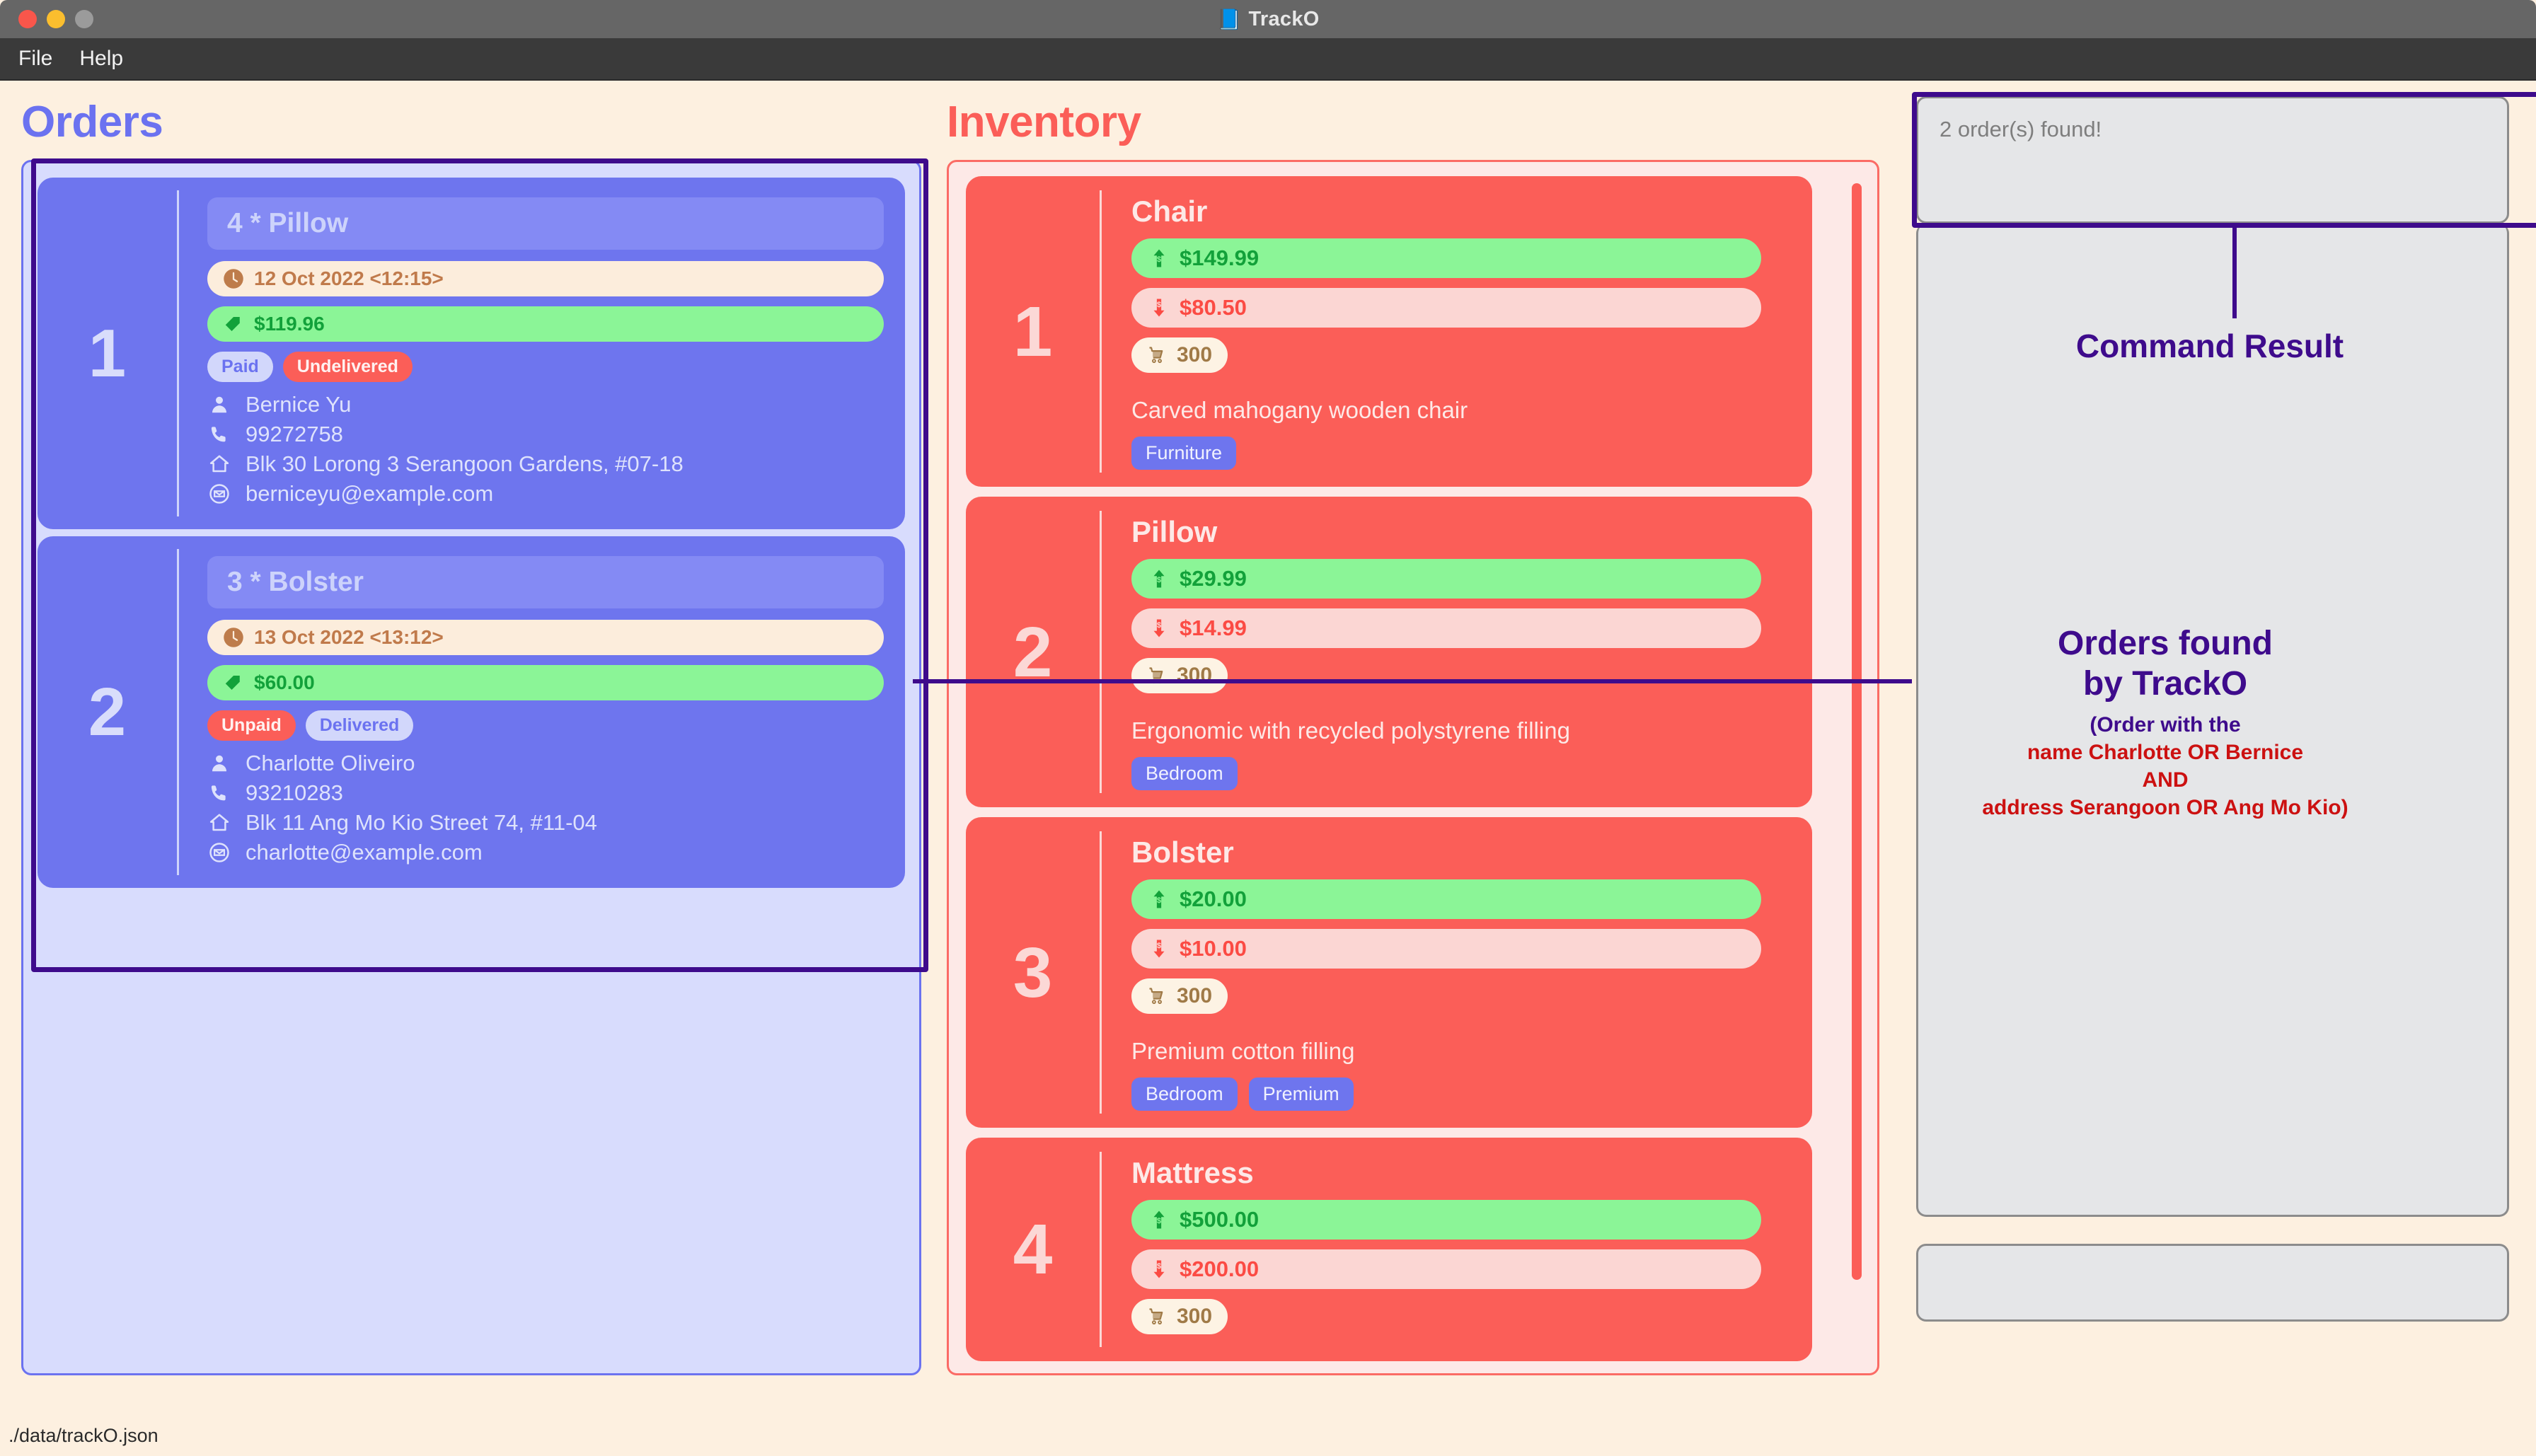 Image resolution: width=2536 pixels, height=1456 pixels. Describe the element at coordinates (299, 405) in the screenshot. I see `order-customer-name: Bernice Yu` at that location.